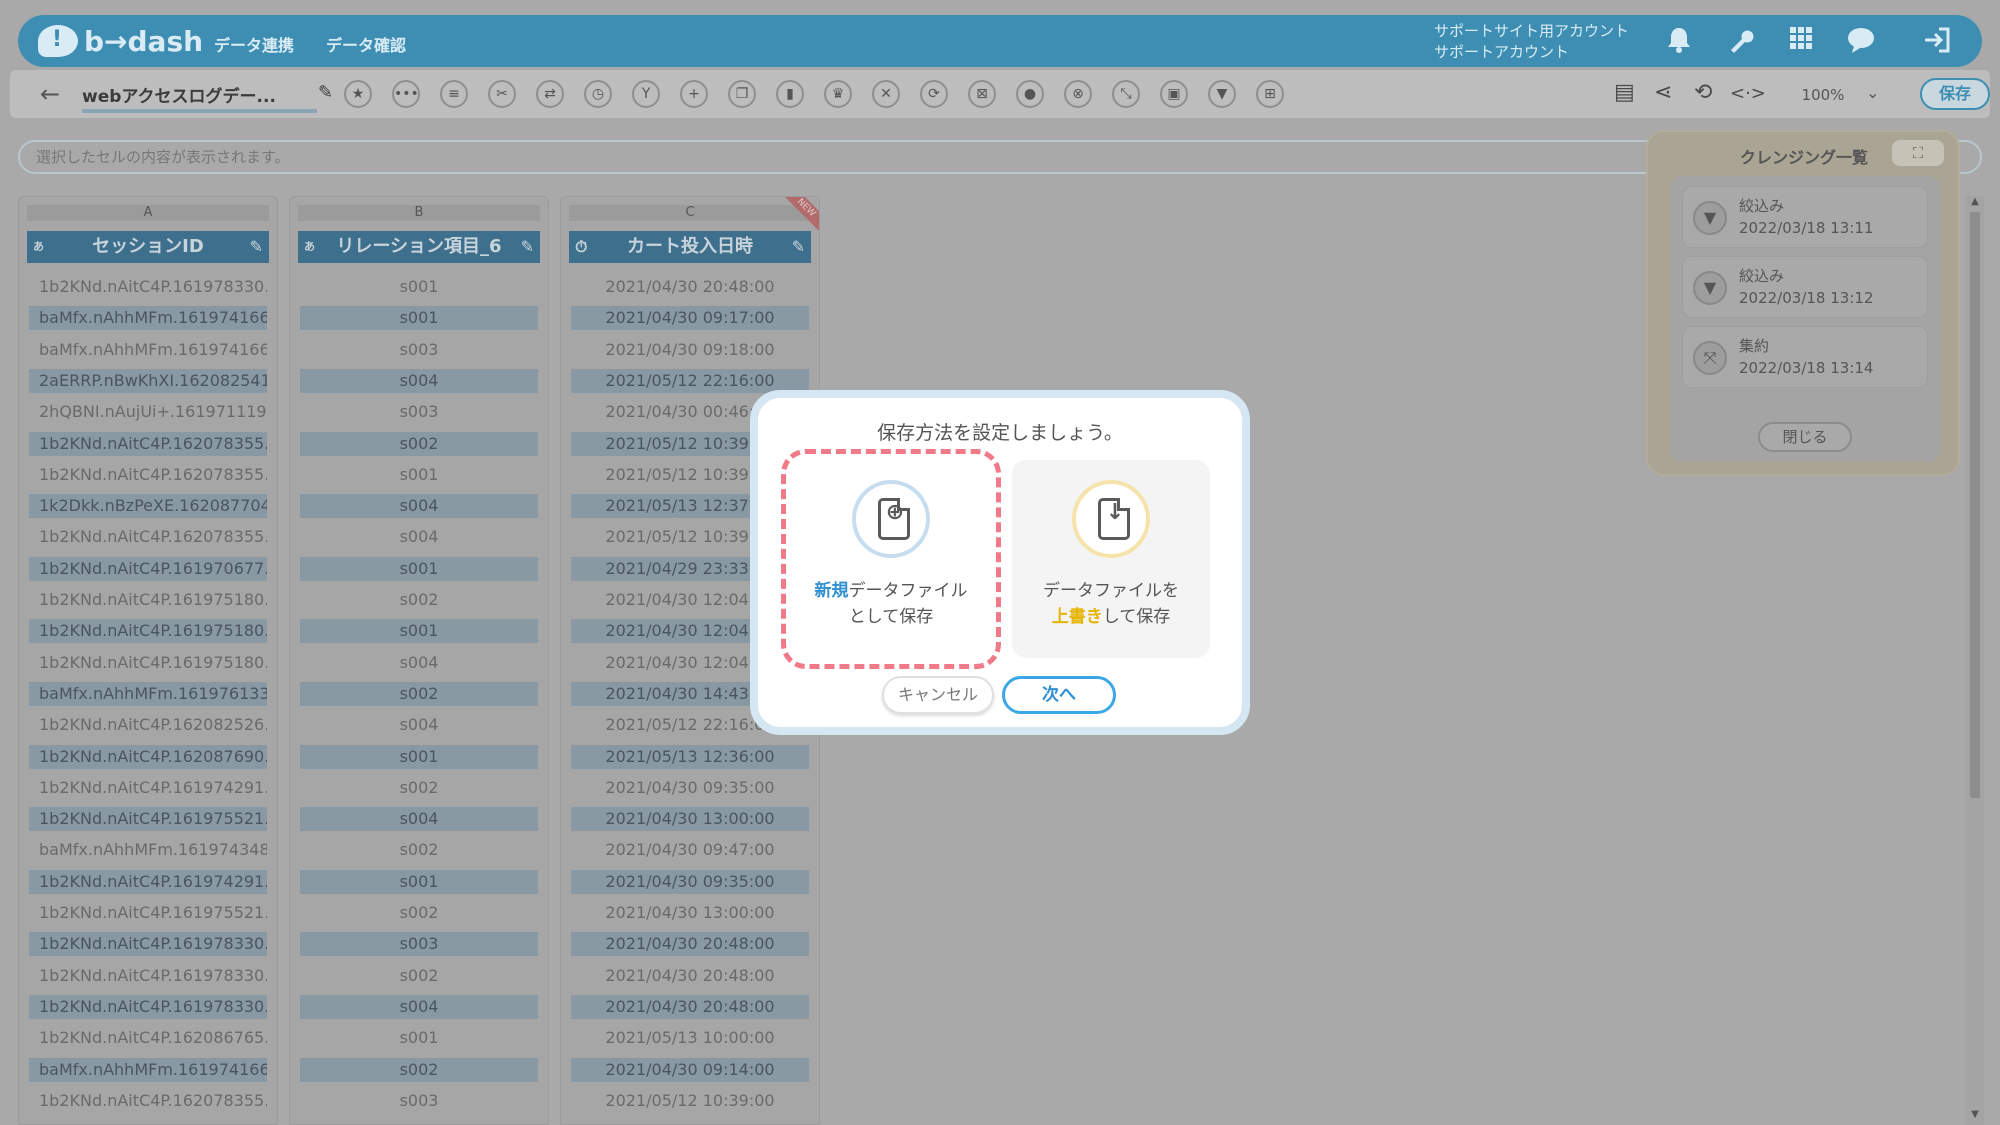  Describe the element at coordinates (1126, 94) in the screenshot. I see `transform-icon: ⤡` at that location.